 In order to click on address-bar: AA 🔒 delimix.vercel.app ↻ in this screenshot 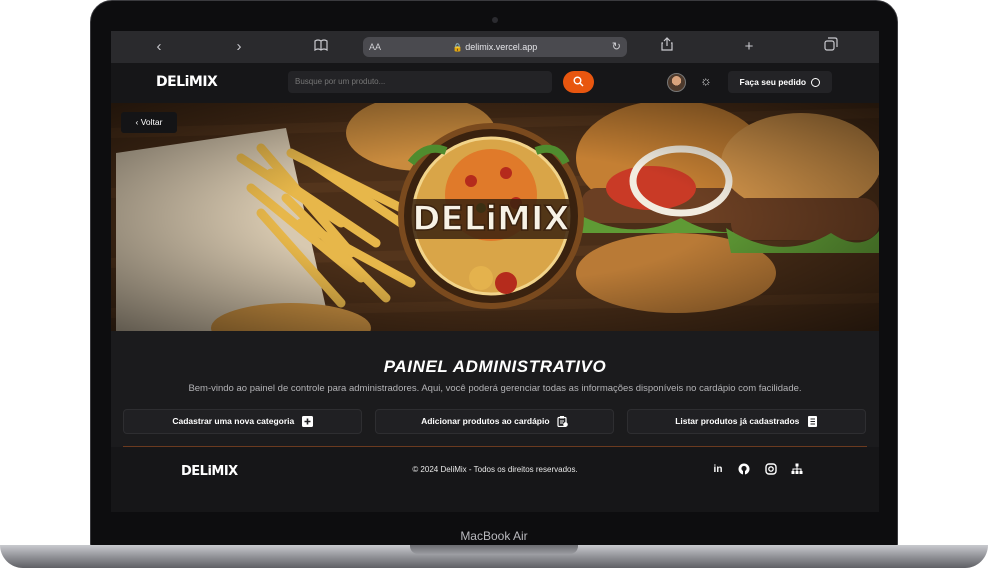, I will do `click(495, 47)`.